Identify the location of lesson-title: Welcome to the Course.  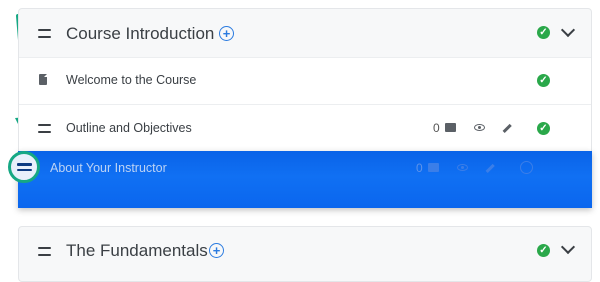
(131, 80).